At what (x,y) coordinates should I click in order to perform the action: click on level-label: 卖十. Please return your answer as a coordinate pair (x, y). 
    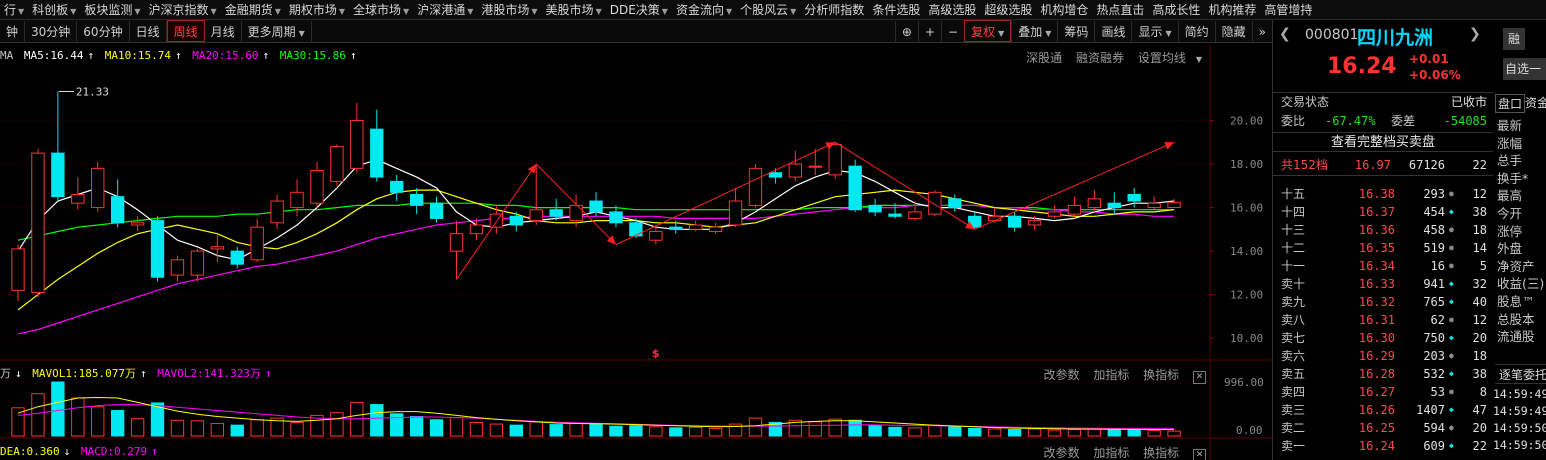
    Looking at the image, I should click on (1293, 284).